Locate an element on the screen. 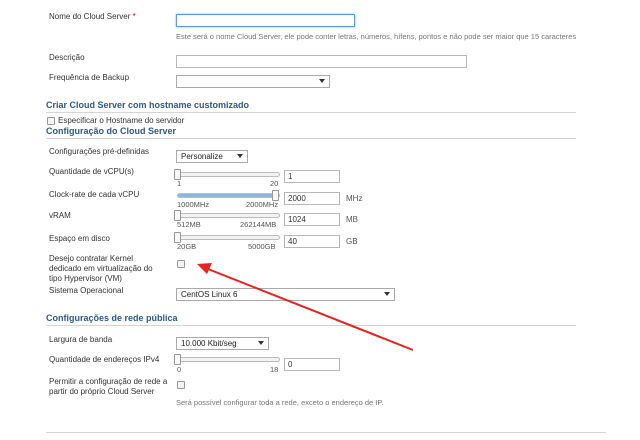  arrow-shaft is located at coordinates (310, 309).